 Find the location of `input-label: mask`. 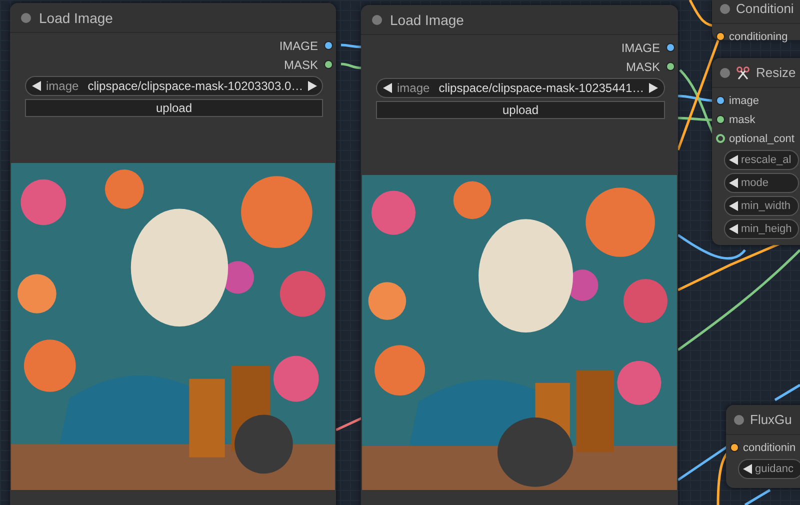

input-label: mask is located at coordinates (742, 120).